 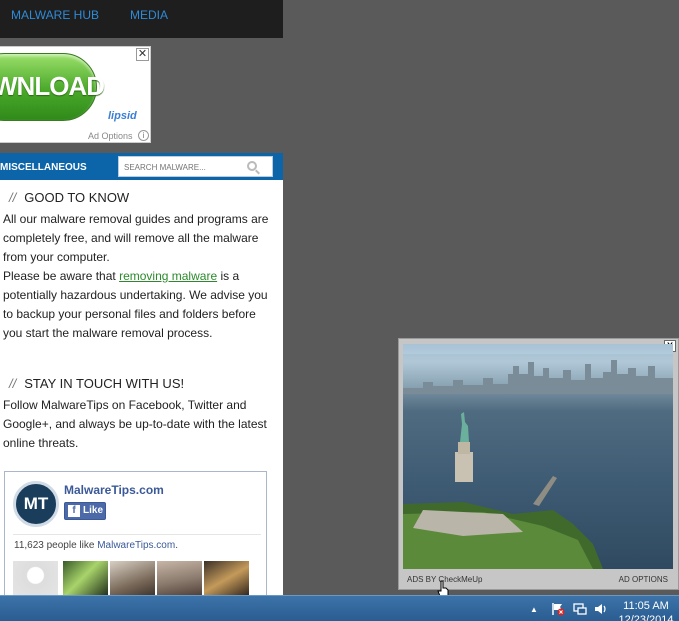 What do you see at coordinates (601, 609) in the screenshot?
I see `volume-icon` at bounding box center [601, 609].